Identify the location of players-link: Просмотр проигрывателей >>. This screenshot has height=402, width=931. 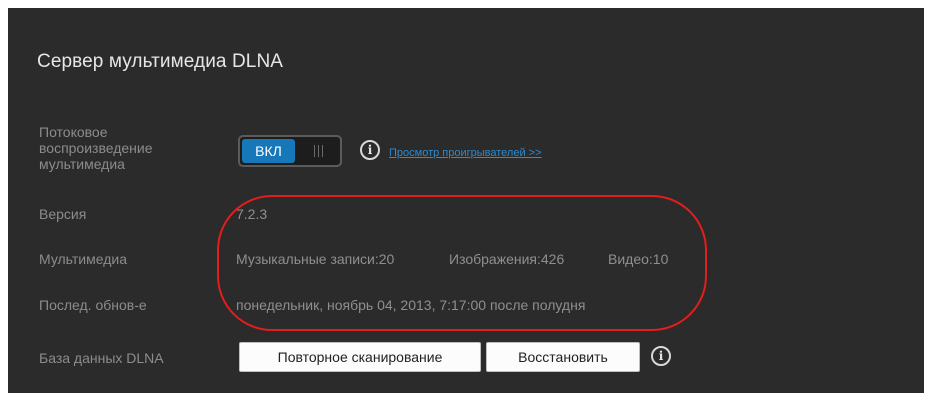
(465, 153).